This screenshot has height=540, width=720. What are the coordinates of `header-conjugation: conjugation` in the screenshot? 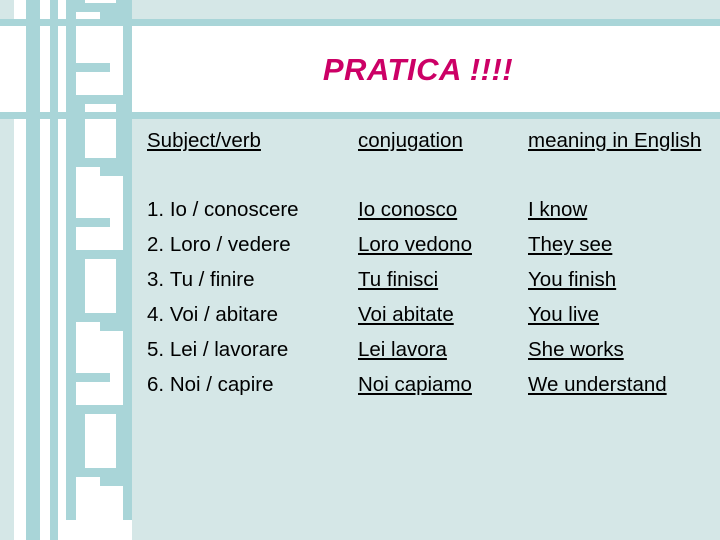 It's located at (443, 141).